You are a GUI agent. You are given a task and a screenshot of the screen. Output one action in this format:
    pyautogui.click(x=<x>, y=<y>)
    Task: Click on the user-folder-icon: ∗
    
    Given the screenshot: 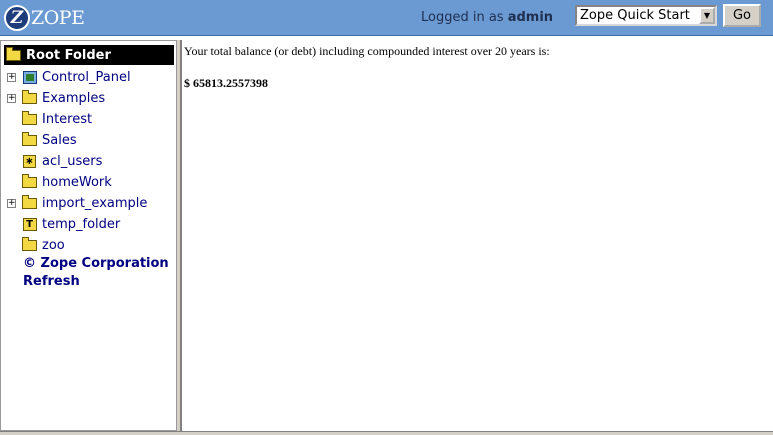 What is the action you would take?
    pyautogui.click(x=29, y=161)
    